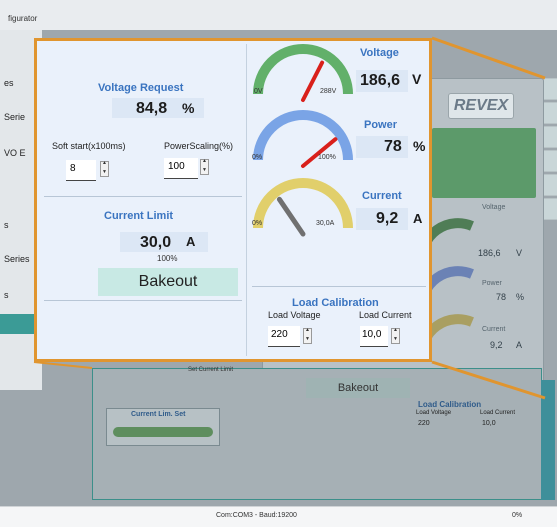  Describe the element at coordinates (257, 157) in the screenshot. I see `power-gauge-min: 0%` at that location.